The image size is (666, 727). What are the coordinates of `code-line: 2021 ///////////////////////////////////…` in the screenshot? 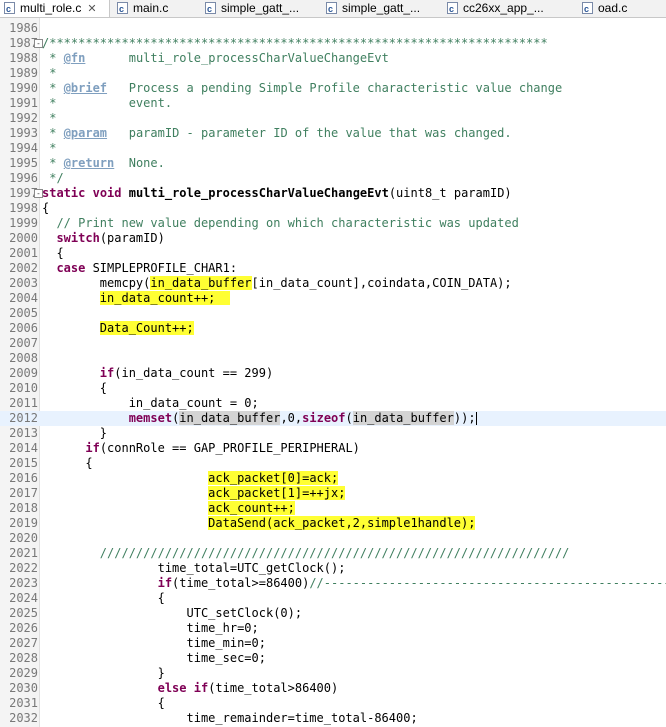 It's located at (333, 553).